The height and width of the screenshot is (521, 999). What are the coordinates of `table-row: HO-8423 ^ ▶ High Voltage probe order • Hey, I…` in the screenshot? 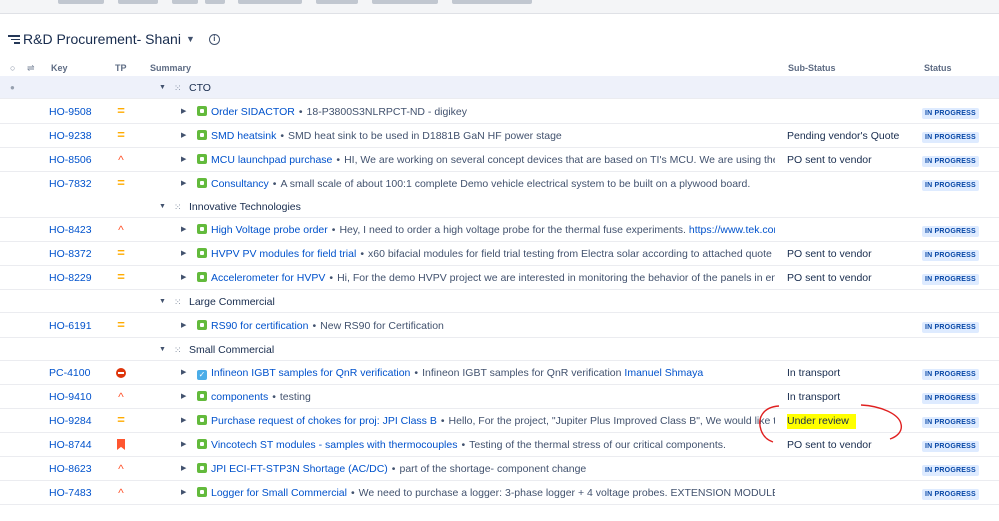 It's located at (499, 230).